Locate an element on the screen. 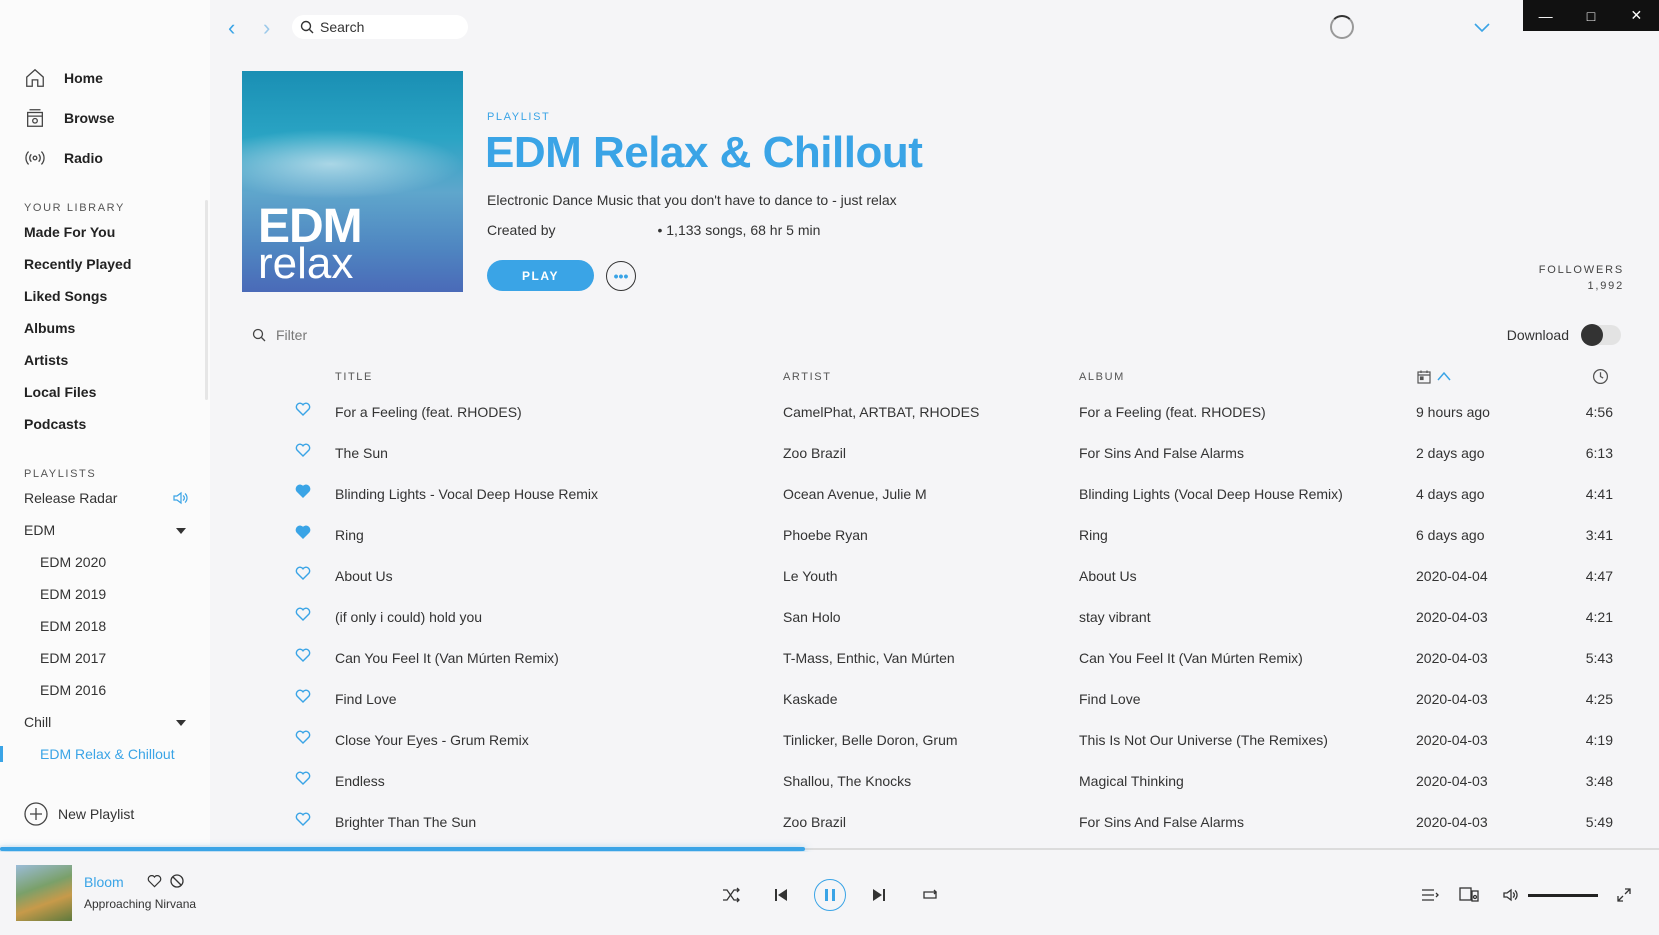 The width and height of the screenshot is (1659, 935). header-album: ALBUM is located at coordinates (1102, 377).